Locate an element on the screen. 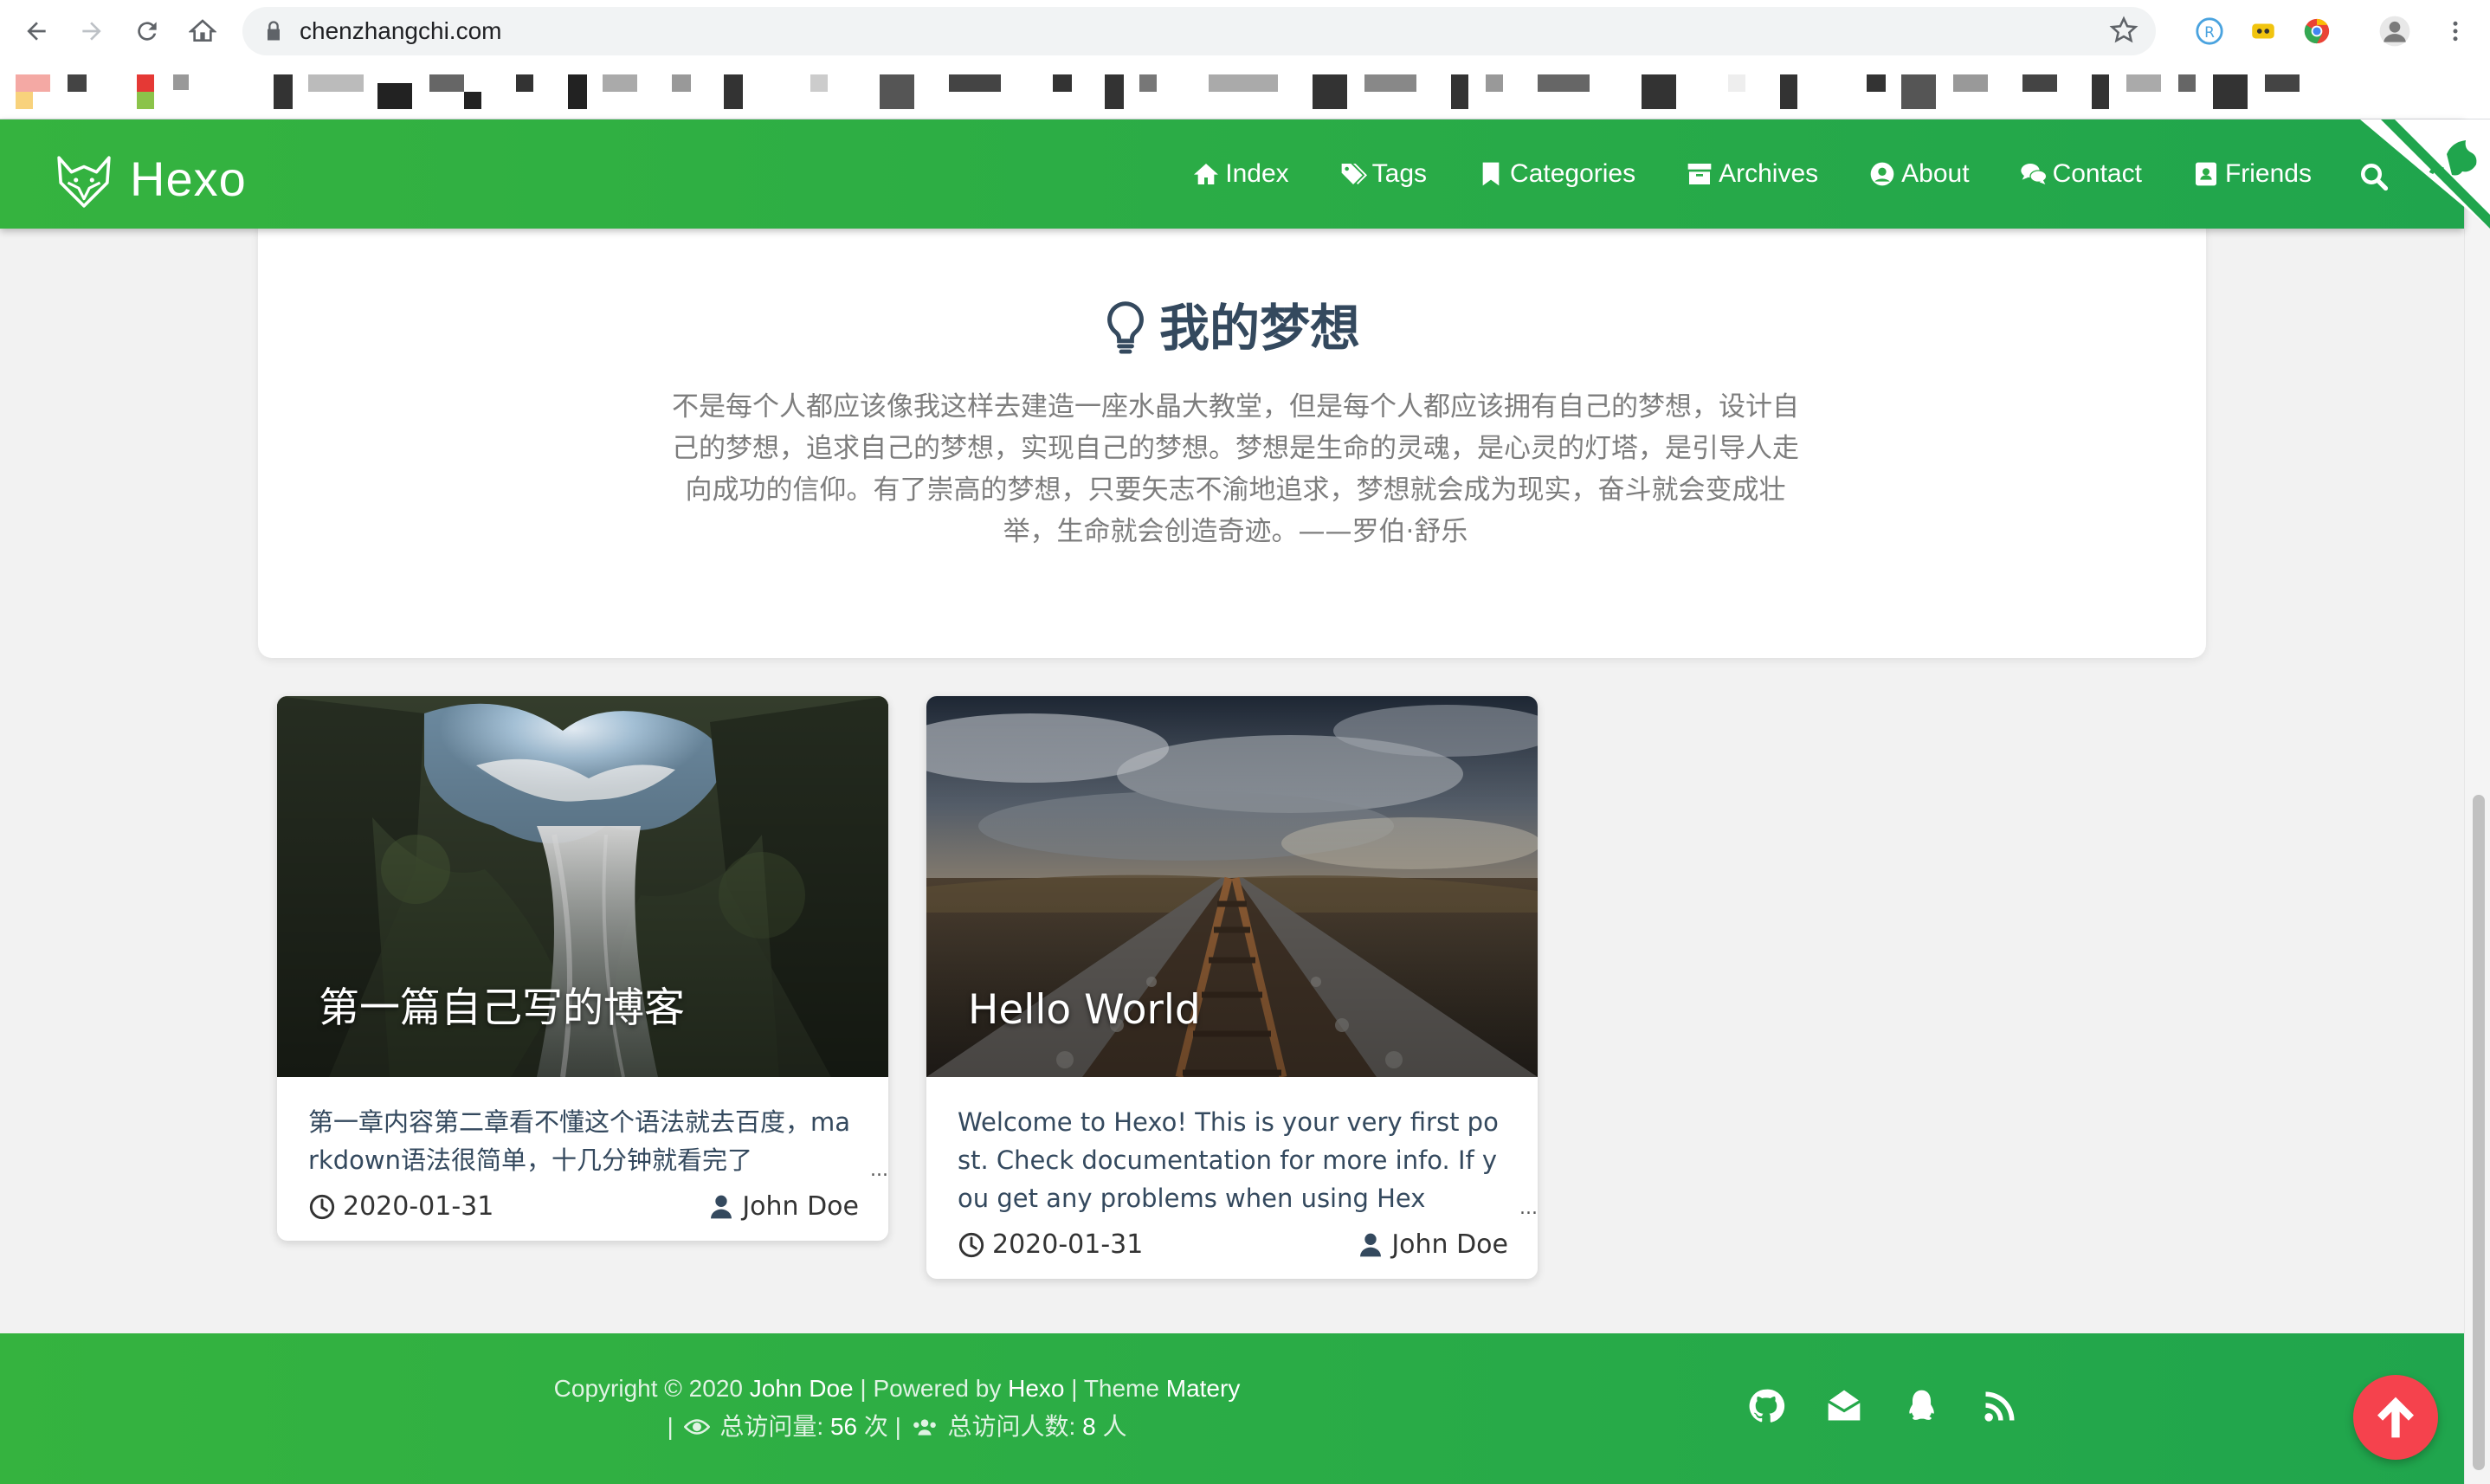 The width and height of the screenshot is (2490, 1484). home-icon is located at coordinates (1206, 174).